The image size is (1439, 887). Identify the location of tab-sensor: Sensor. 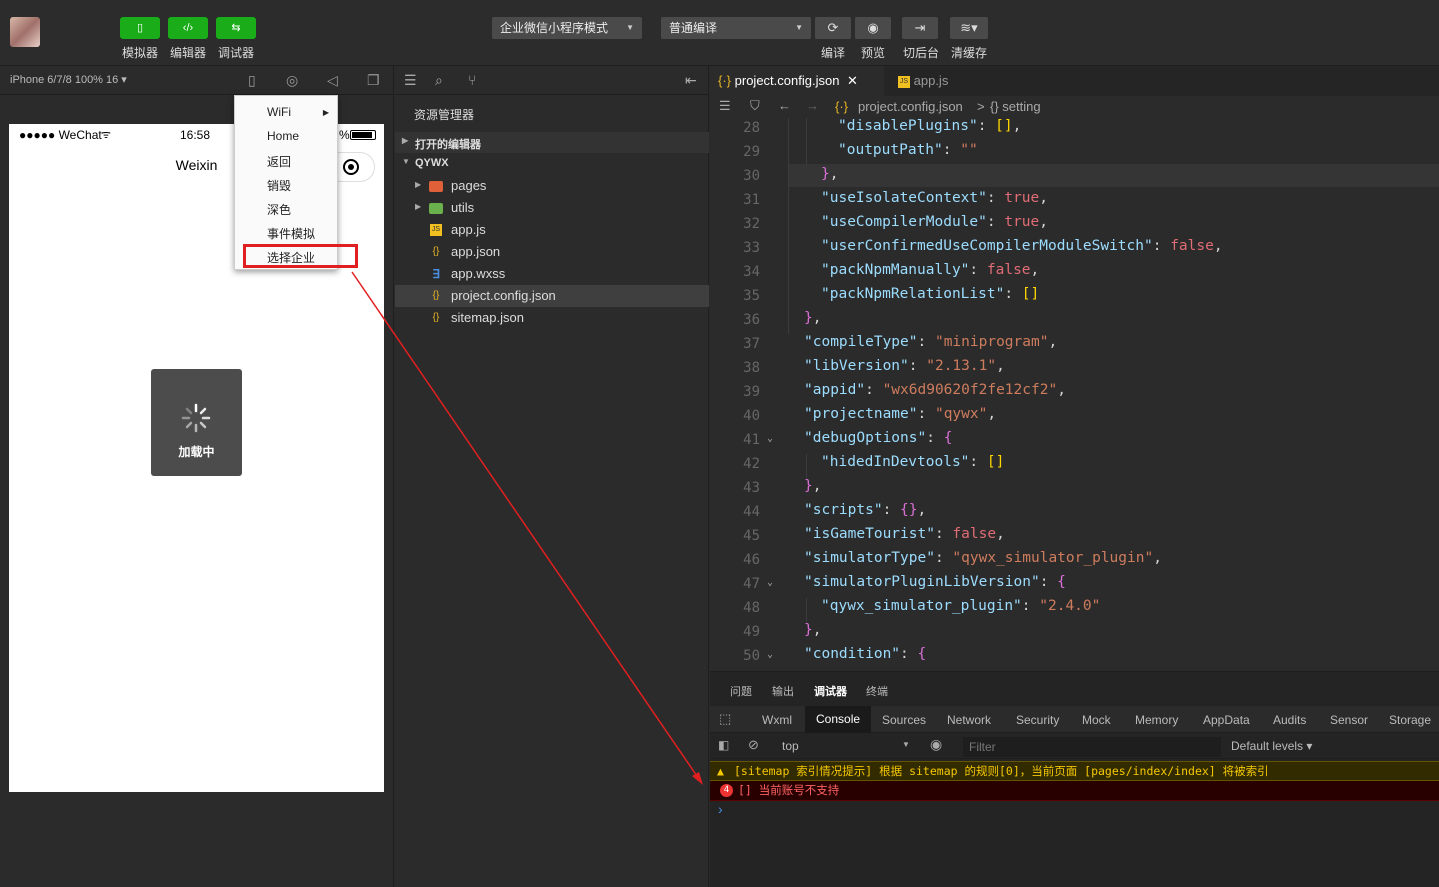
(1349, 720).